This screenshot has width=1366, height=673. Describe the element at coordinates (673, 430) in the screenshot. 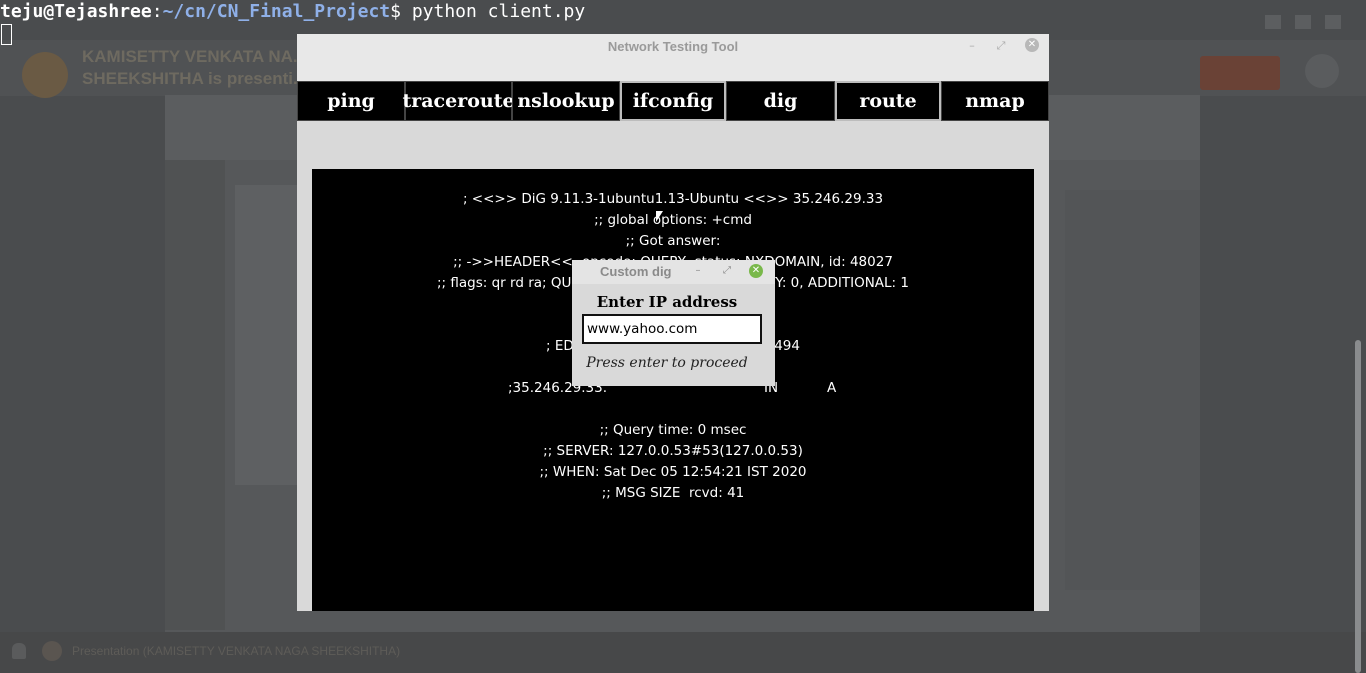

I see `output-stat-line: ;; Query time: 0 msec` at that location.